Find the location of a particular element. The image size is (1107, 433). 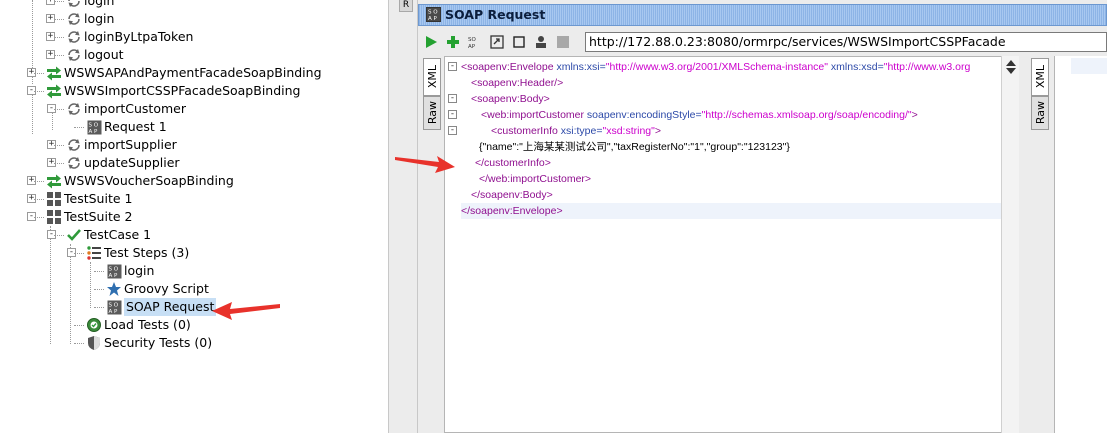

window-title-bar: S O A P SOAP Request is located at coordinates (762, 15).